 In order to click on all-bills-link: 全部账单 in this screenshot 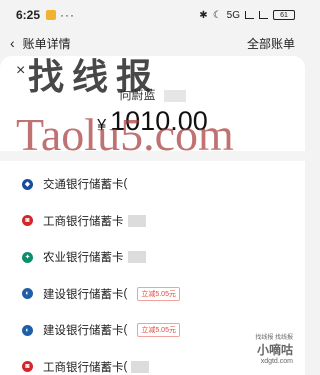, I will do `click(271, 43)`.